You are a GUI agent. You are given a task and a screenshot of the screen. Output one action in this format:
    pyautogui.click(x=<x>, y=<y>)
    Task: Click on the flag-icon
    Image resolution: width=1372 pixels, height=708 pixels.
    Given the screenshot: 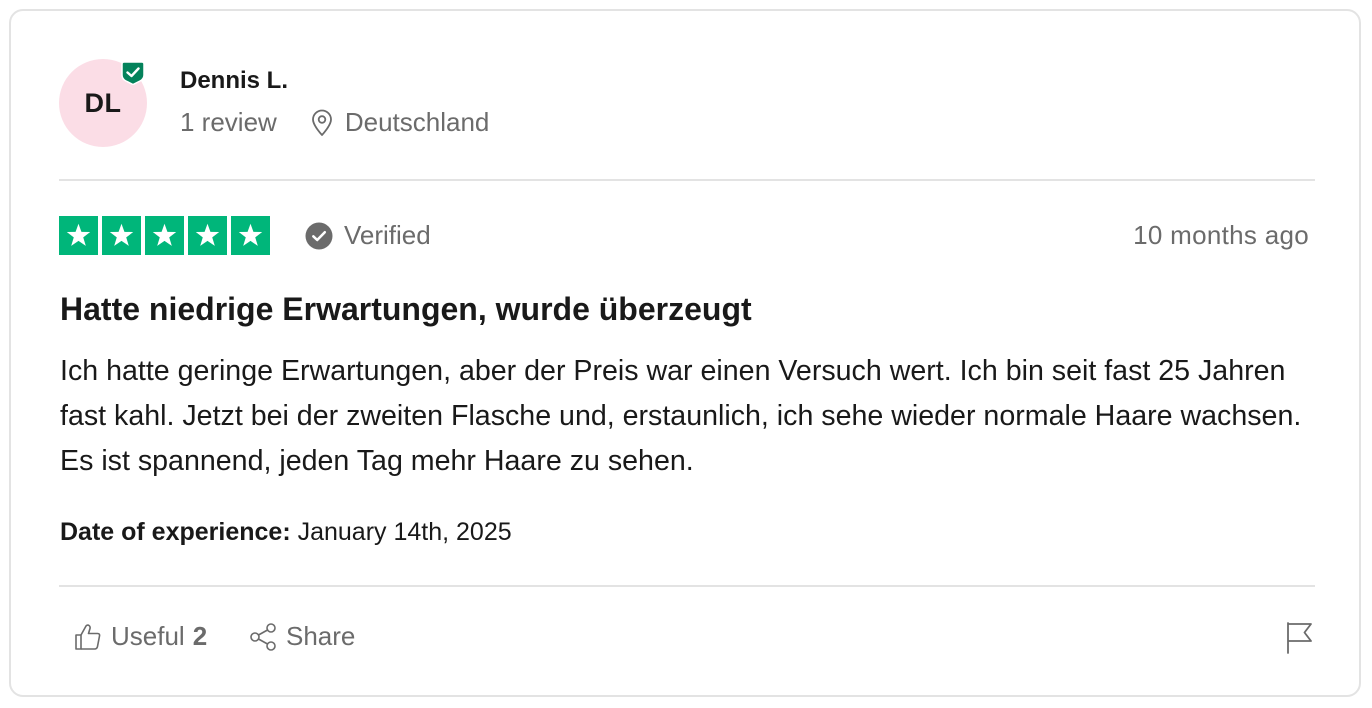 What is the action you would take?
    pyautogui.click(x=1300, y=638)
    